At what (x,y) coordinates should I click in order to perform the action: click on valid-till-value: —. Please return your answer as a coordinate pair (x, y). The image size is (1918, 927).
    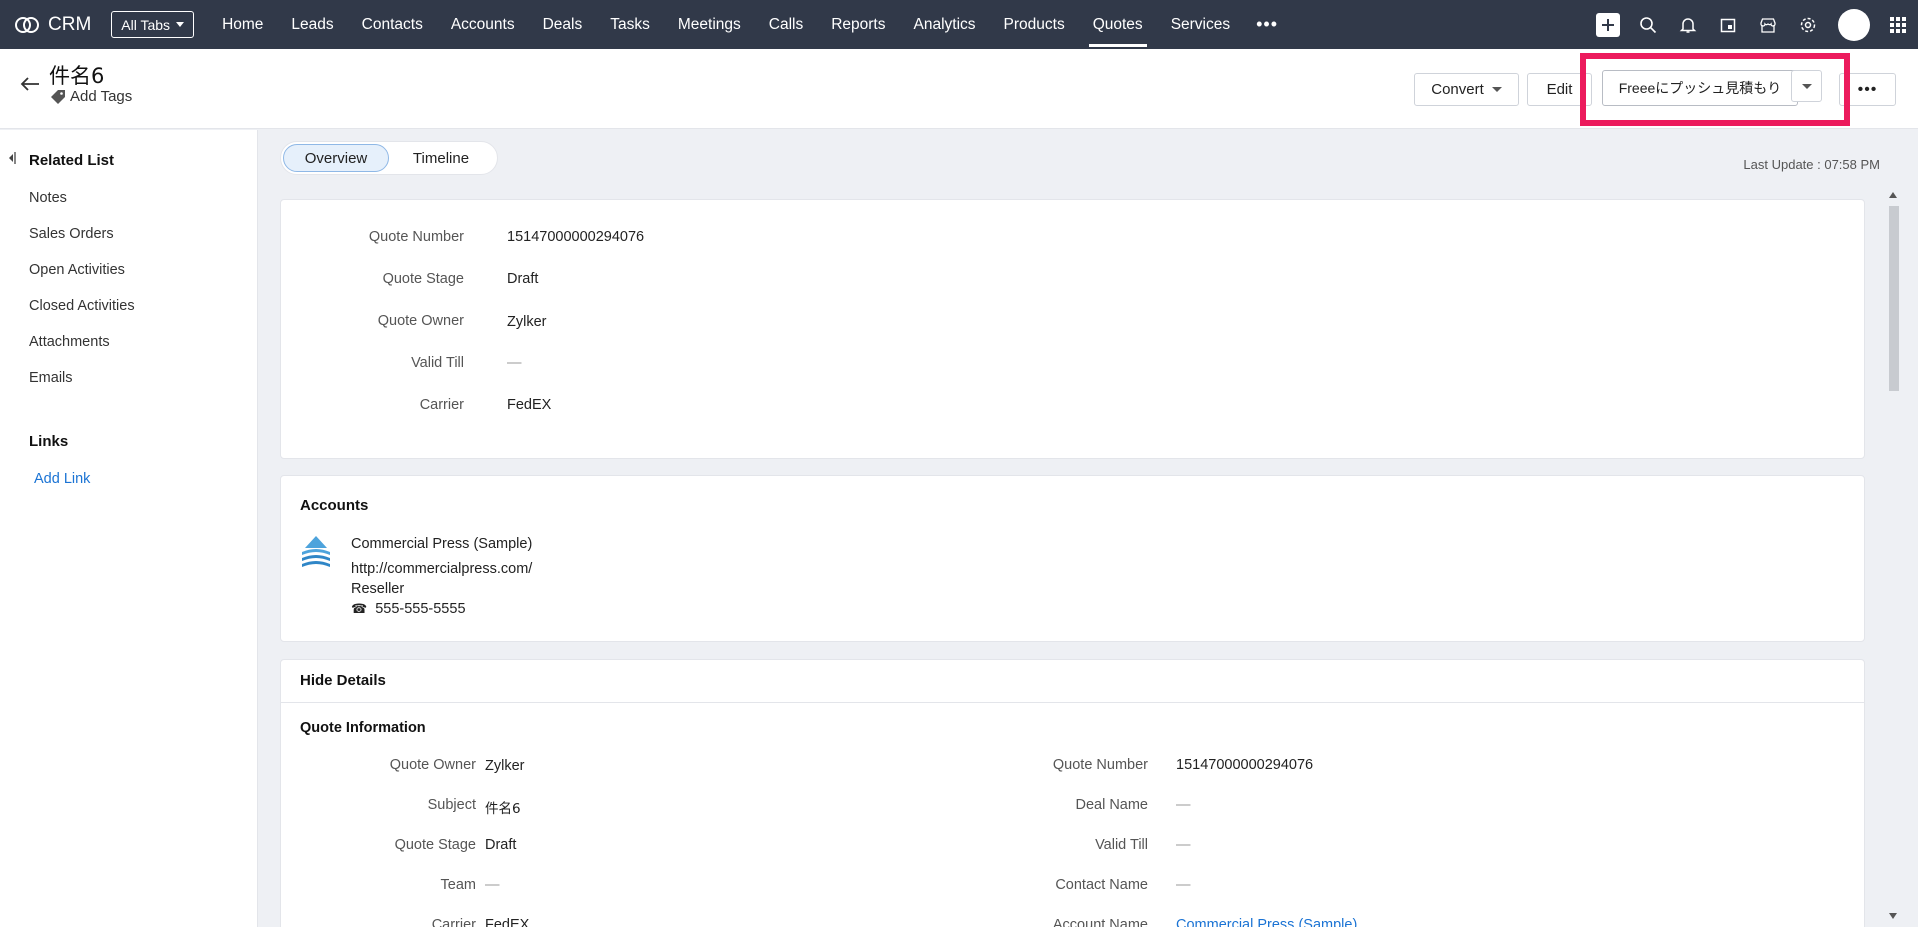
    Looking at the image, I should click on (1183, 845).